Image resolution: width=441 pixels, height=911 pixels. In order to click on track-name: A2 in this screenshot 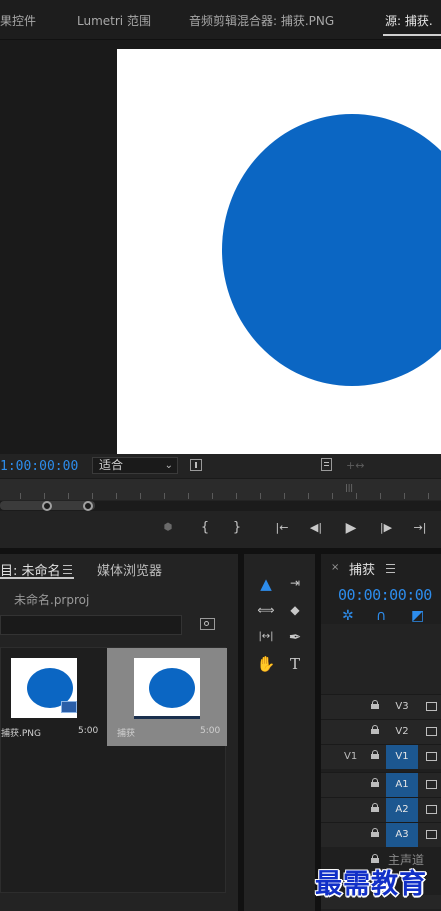, I will do `click(402, 810)`.